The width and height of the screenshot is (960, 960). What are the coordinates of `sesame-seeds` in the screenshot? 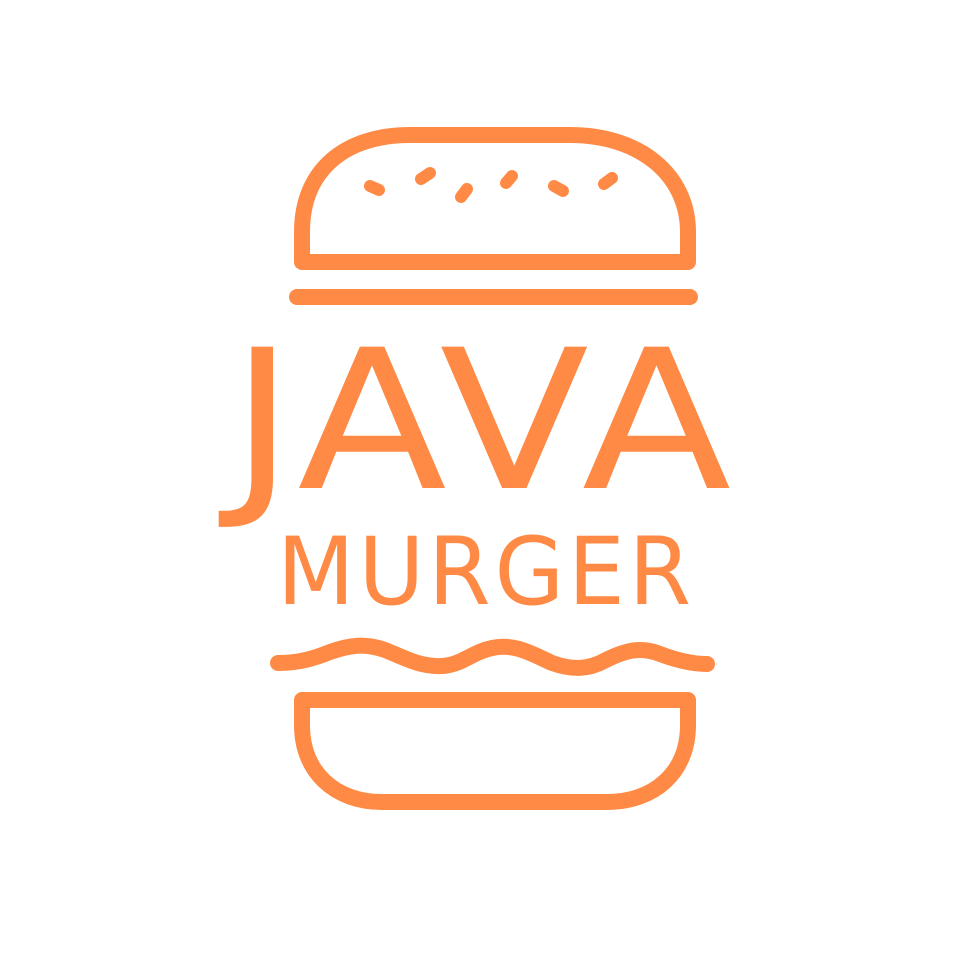 It's located at (491, 185).